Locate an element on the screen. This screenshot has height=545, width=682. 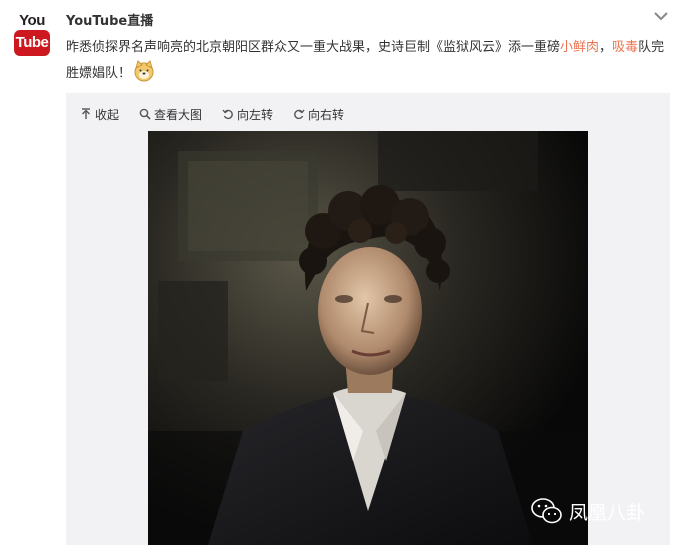
avatar: You Tube is located at coordinates (32, 34).